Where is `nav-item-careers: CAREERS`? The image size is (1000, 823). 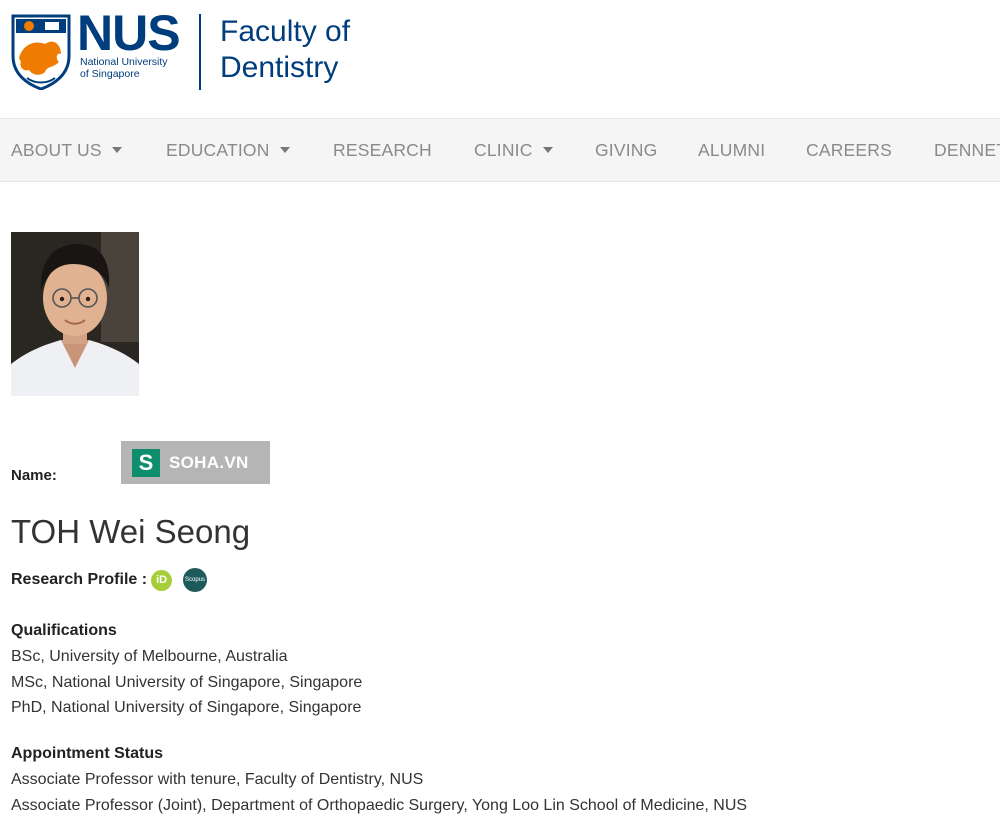
nav-item-careers: CAREERS is located at coordinates (849, 150).